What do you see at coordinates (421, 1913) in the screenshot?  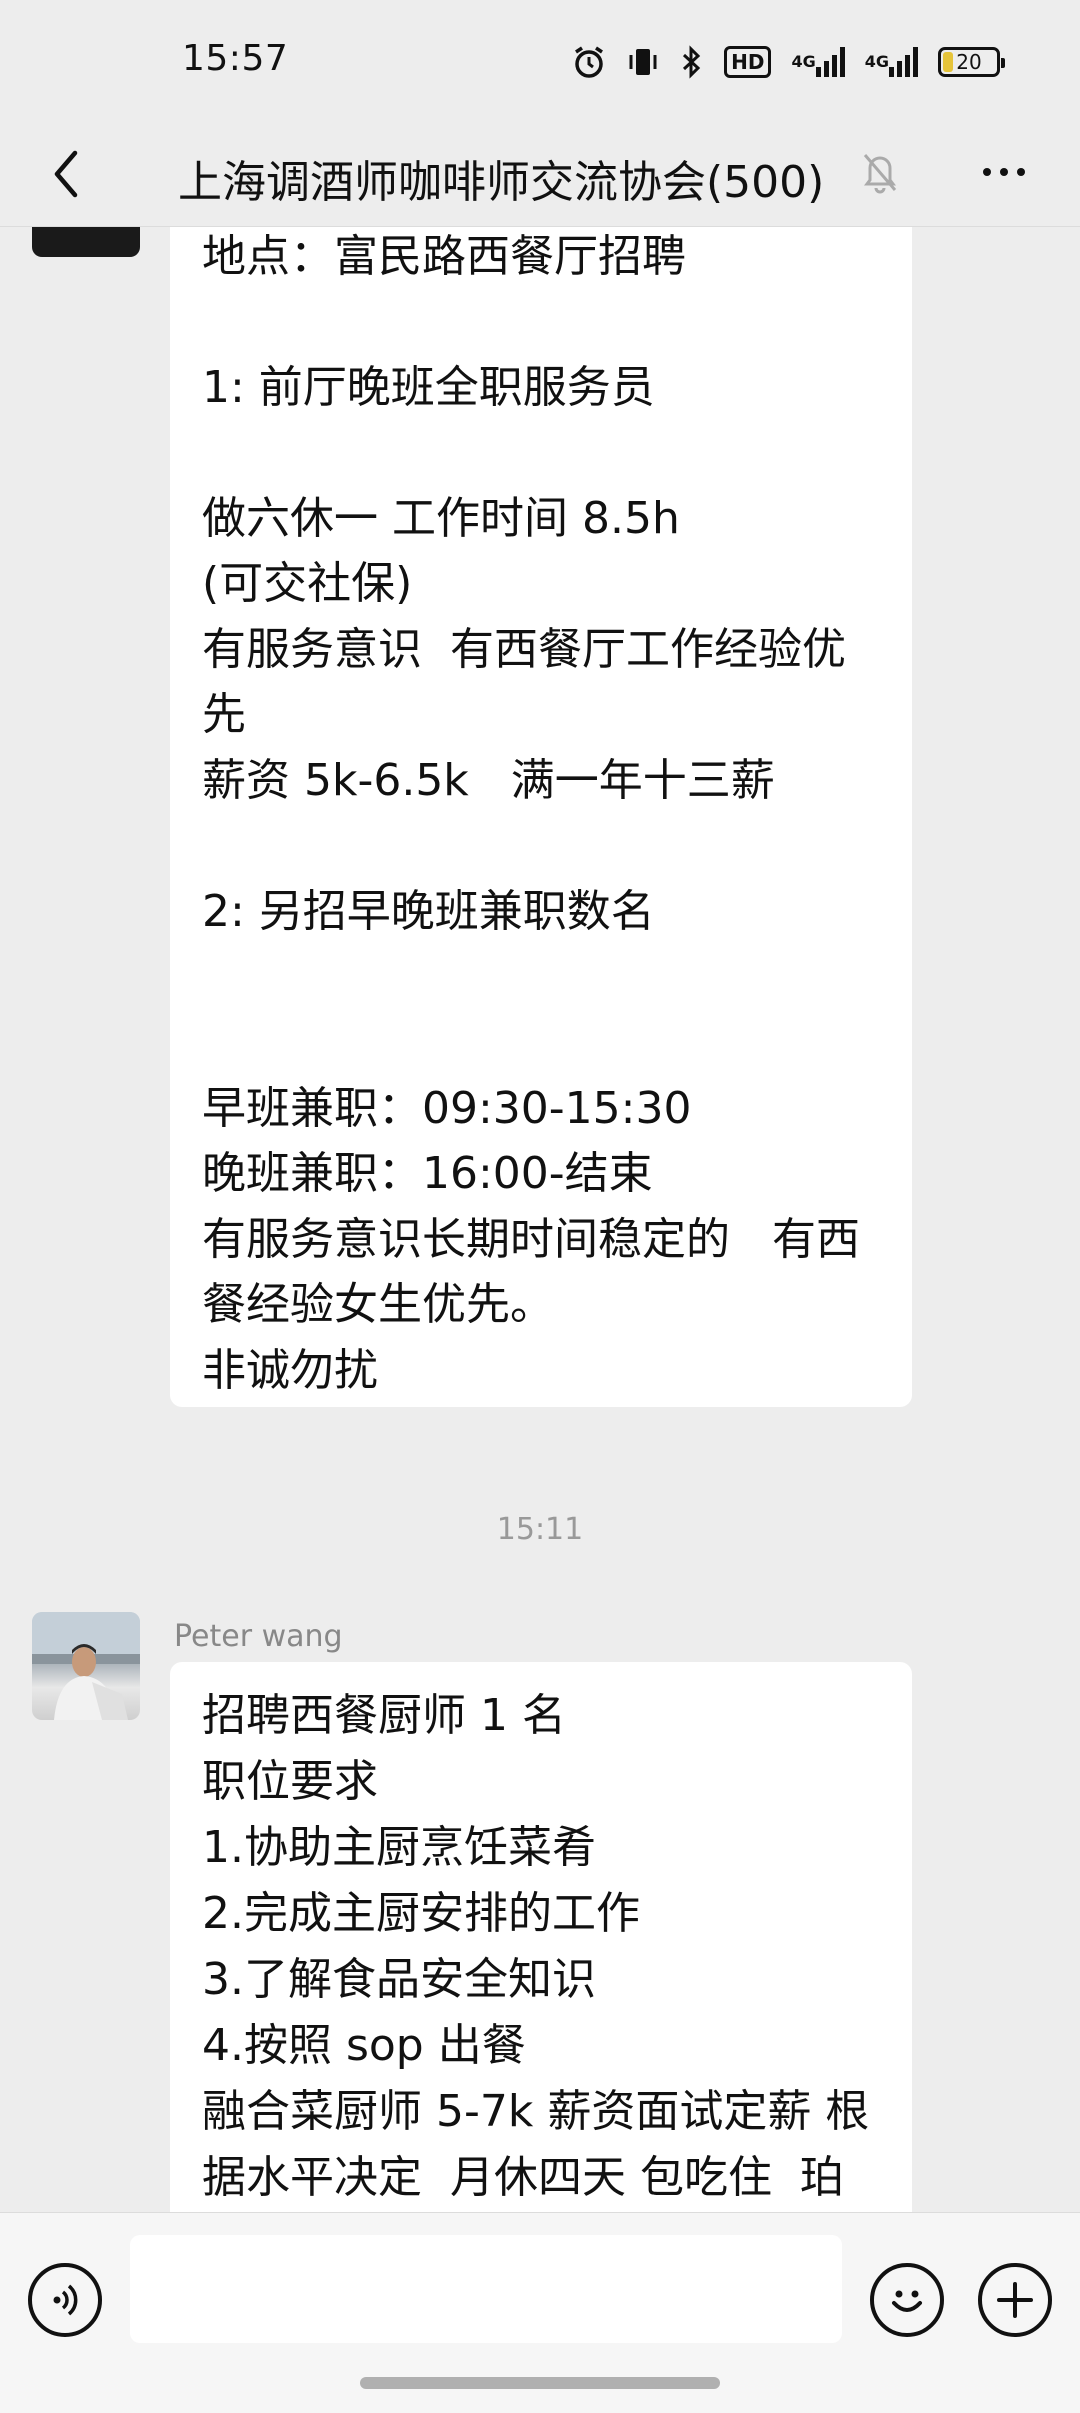 I see `message-line: 2.完成主厨安排的工作` at bounding box center [421, 1913].